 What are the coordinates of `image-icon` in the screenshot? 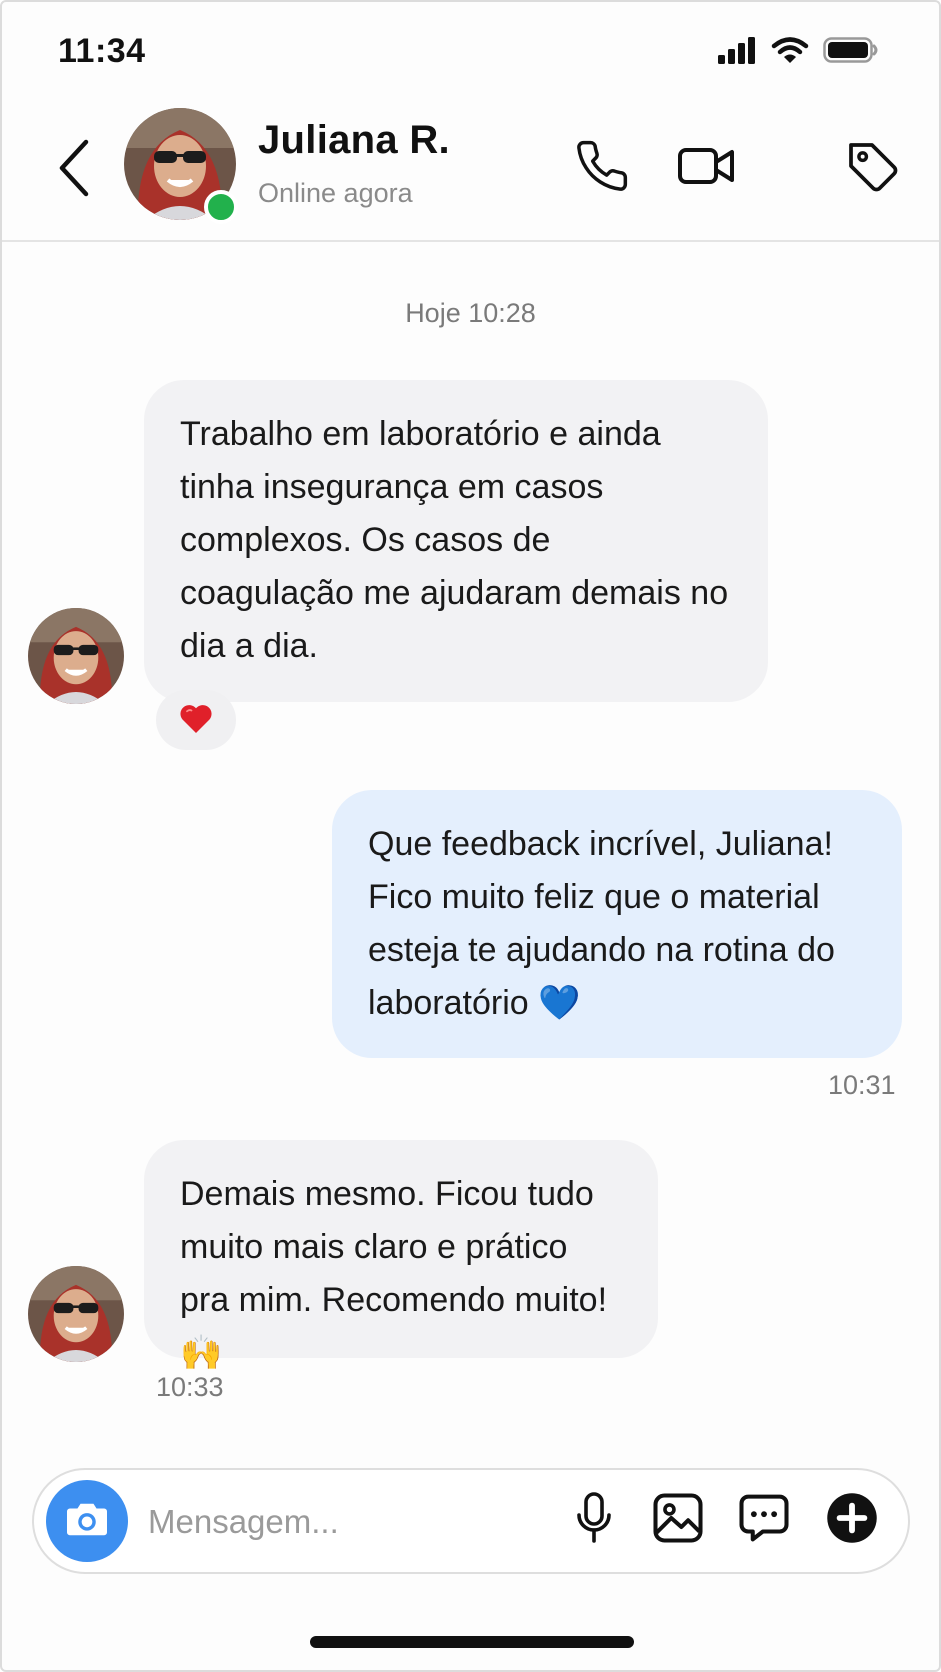 It's located at (678, 1520).